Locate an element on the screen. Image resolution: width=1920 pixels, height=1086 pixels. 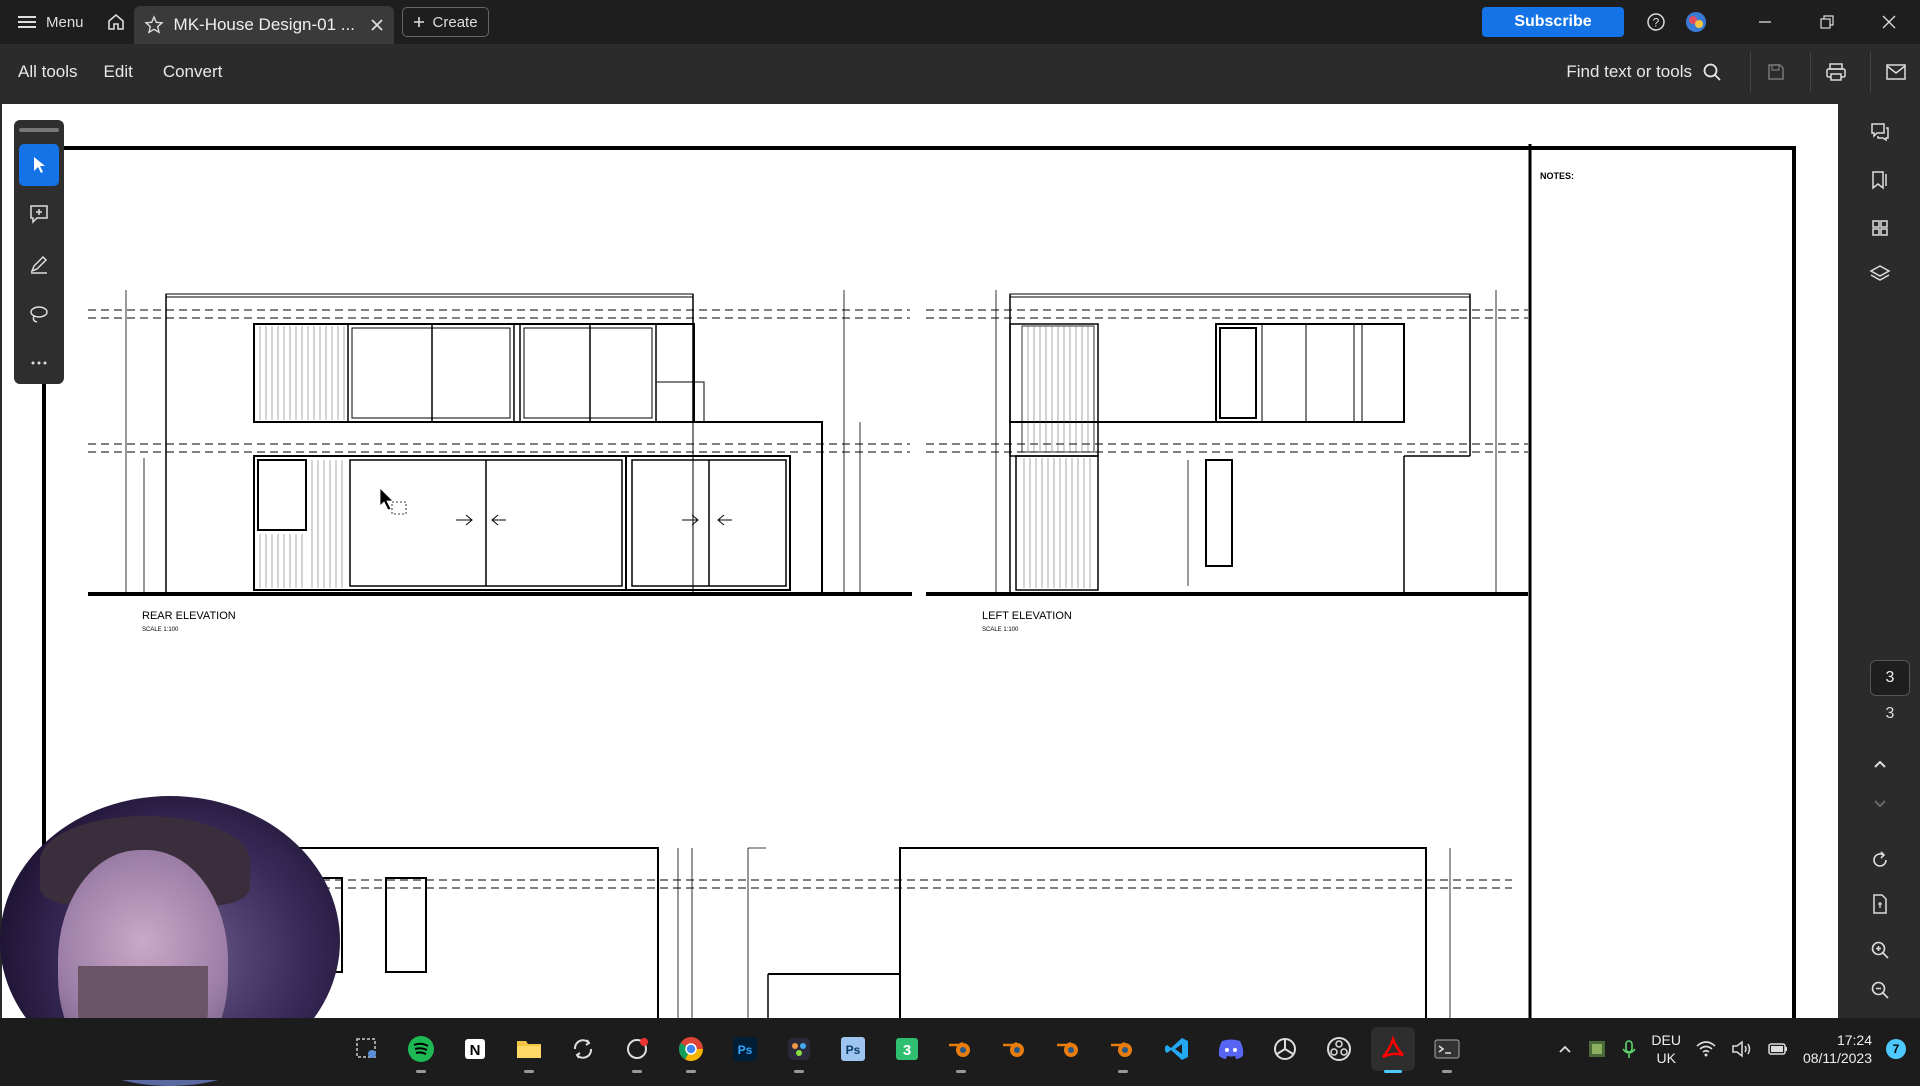
quick-tools-palette is located at coordinates (39, 252).